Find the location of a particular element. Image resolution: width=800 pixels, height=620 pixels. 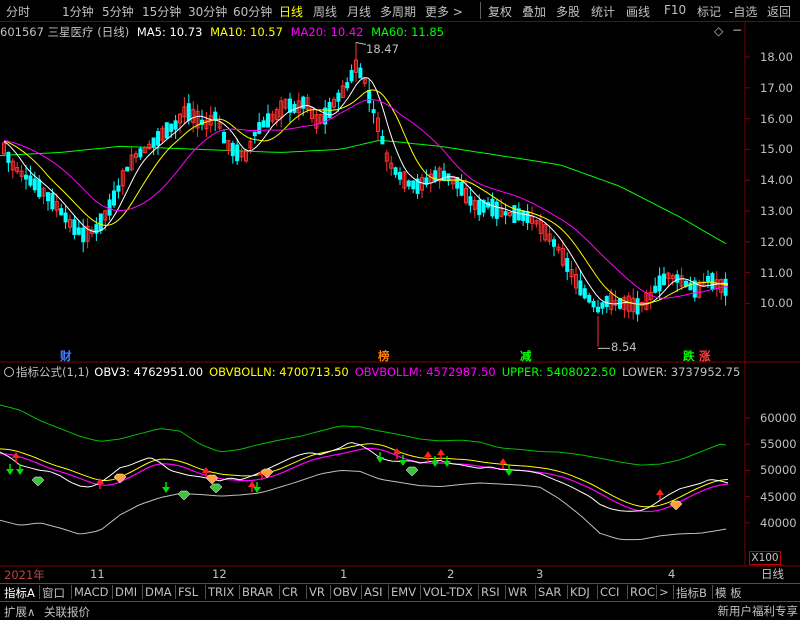

month-label: 12 is located at coordinates (219, 574).